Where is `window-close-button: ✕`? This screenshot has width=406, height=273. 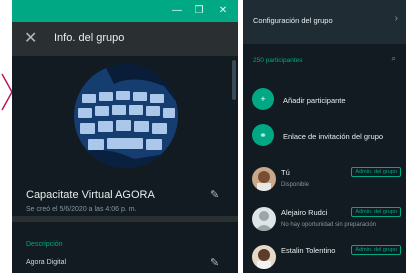
window-close-button: ✕ is located at coordinates (223, 11).